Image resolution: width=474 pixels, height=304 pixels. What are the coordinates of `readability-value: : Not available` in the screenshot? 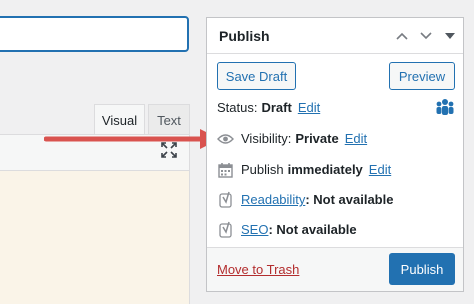 It's located at (349, 199).